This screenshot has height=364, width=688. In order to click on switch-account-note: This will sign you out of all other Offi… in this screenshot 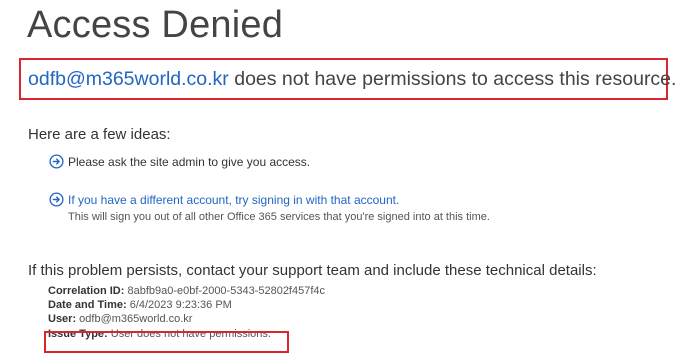, I will do `click(279, 217)`.